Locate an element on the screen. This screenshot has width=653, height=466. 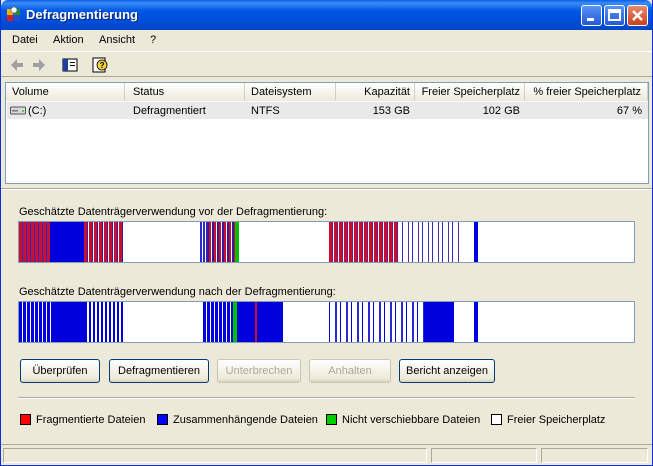
after-defrag-usage-bar is located at coordinates (326, 322).